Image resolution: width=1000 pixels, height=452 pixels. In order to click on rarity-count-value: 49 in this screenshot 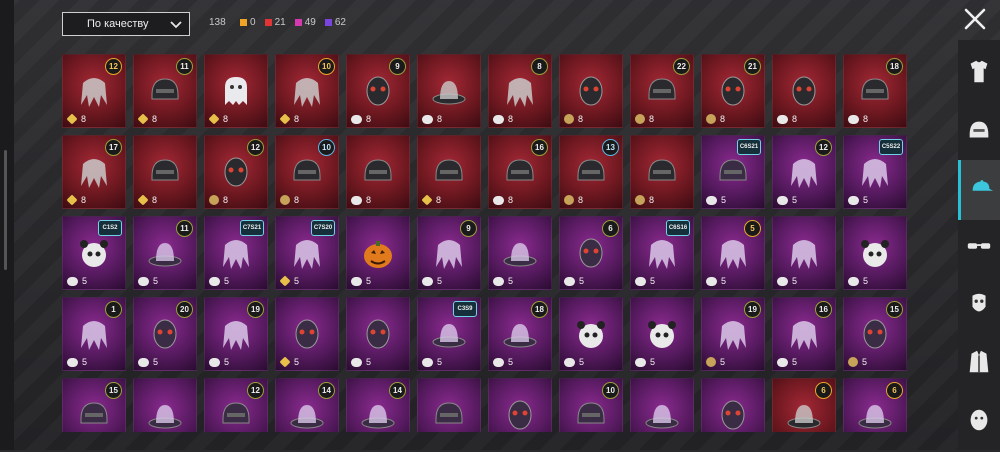, I will do `click(310, 22)`.